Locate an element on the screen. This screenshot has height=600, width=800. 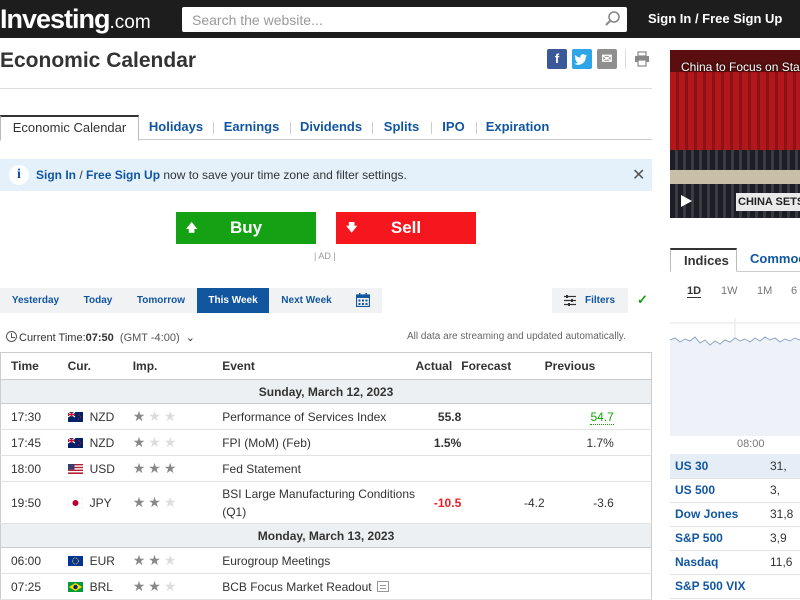
day-header: Monday, March 13, 2023 is located at coordinates (326, 535).